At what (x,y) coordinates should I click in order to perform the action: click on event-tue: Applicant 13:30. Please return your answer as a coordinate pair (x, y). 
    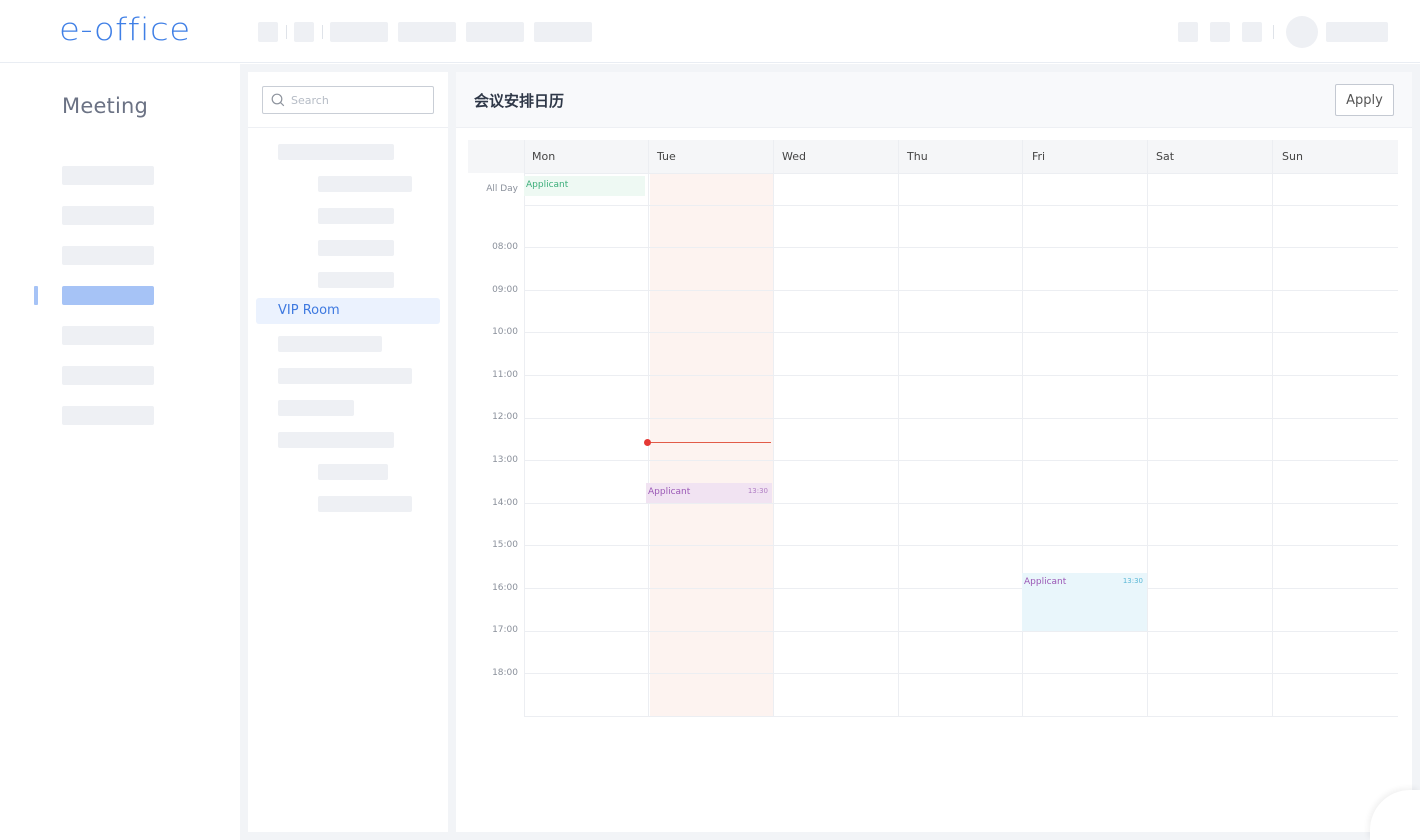
    Looking at the image, I should click on (709, 493).